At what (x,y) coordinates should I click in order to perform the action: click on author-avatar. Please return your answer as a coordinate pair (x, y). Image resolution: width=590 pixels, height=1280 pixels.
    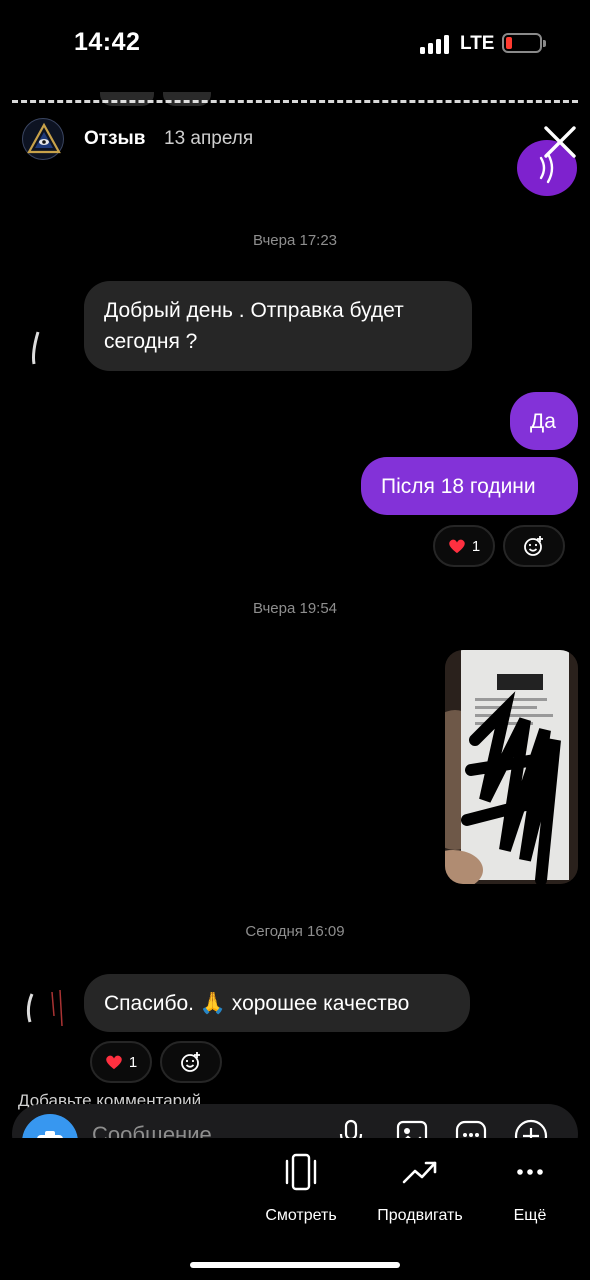
    Looking at the image, I should click on (43, 139).